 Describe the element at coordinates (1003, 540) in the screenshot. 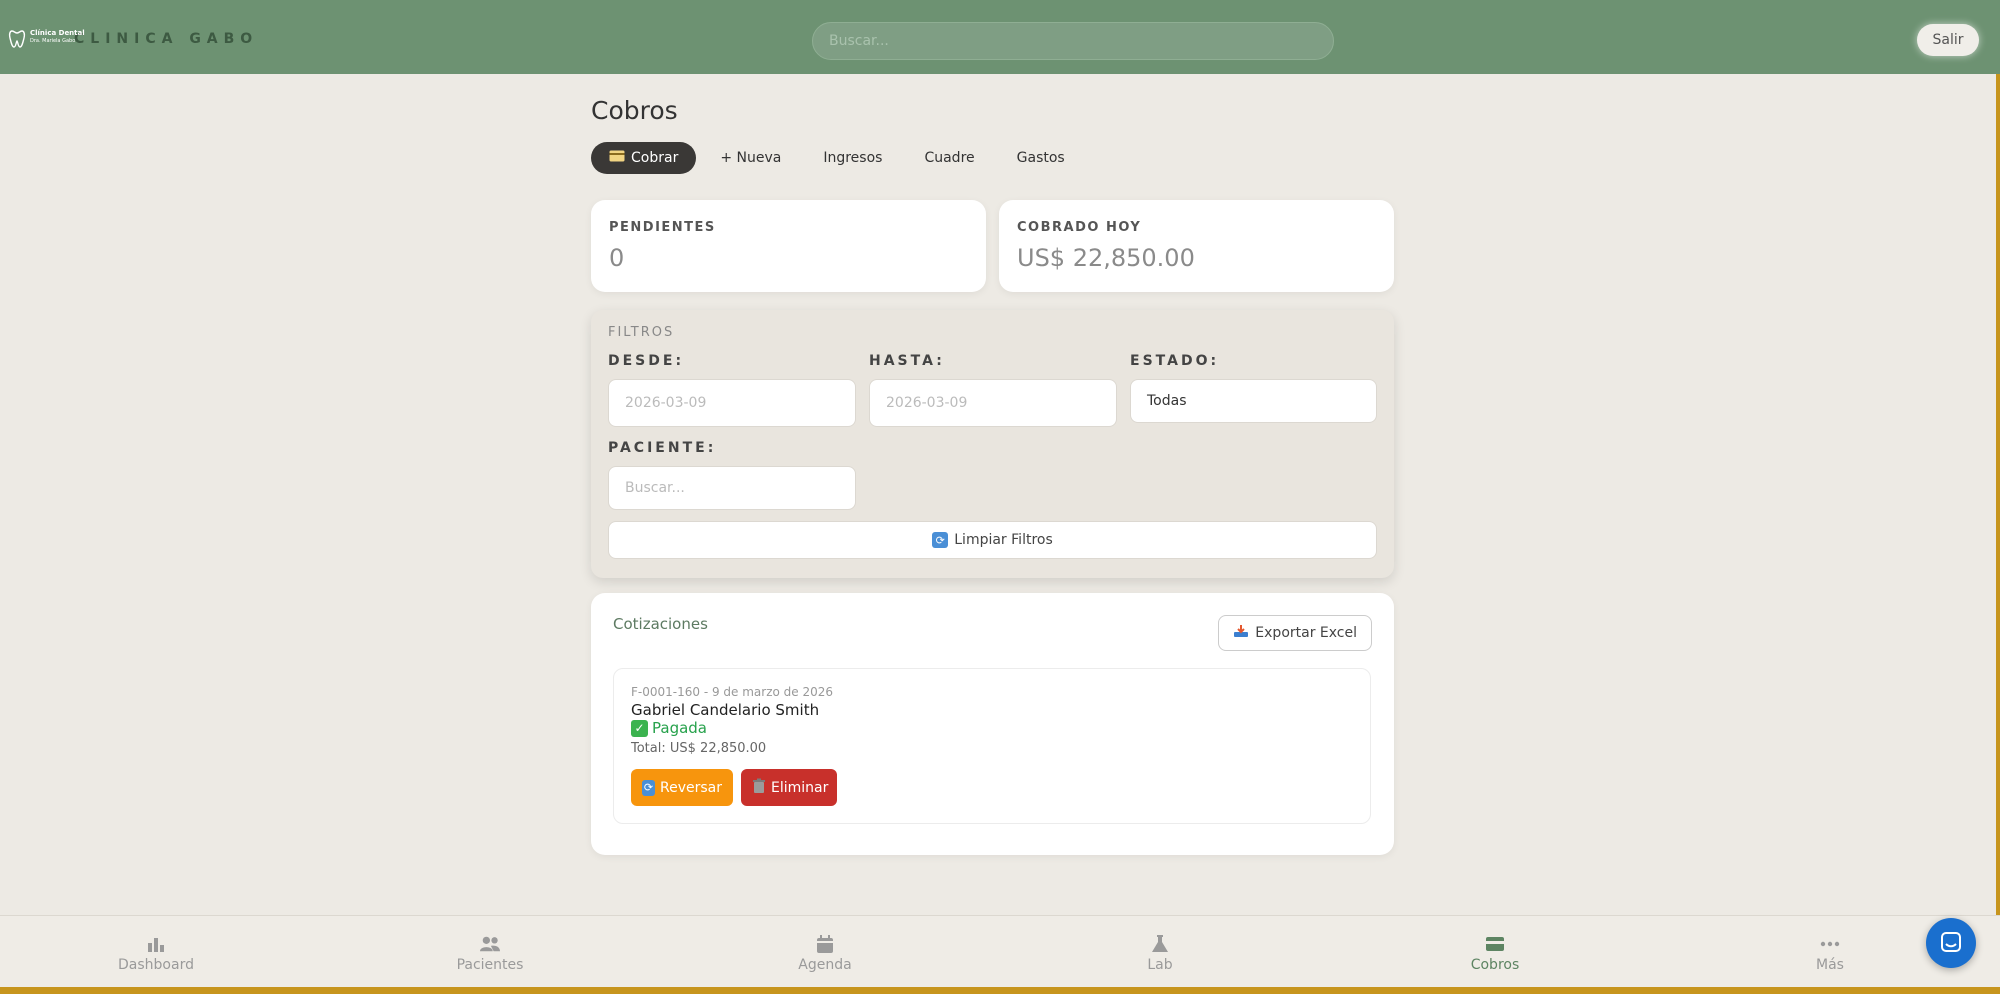

I see `clear-filters-label: Limpiar Filtros` at that location.